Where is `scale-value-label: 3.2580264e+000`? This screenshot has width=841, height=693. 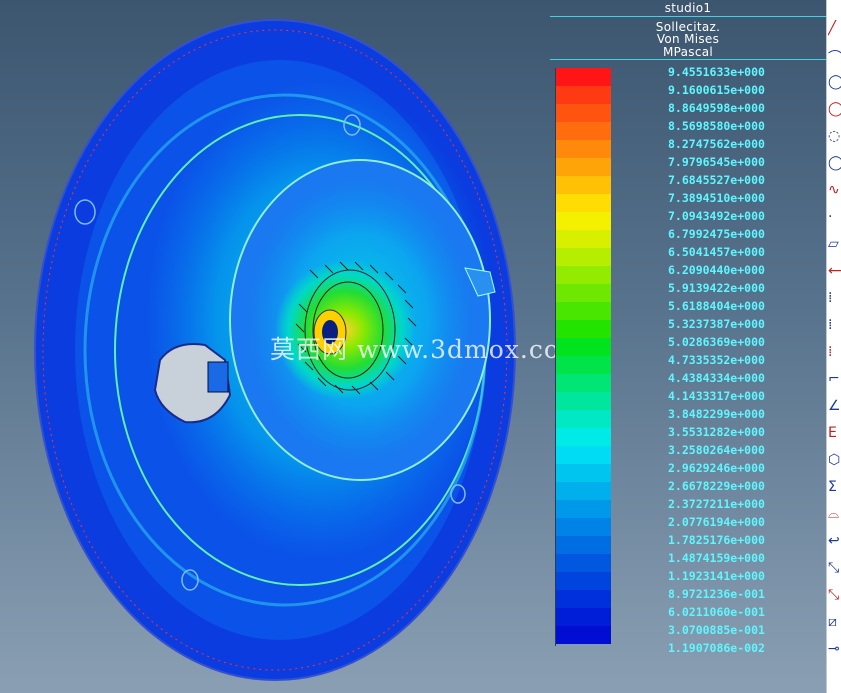
scale-value-label: 3.2580264e+000 is located at coordinates (716, 450).